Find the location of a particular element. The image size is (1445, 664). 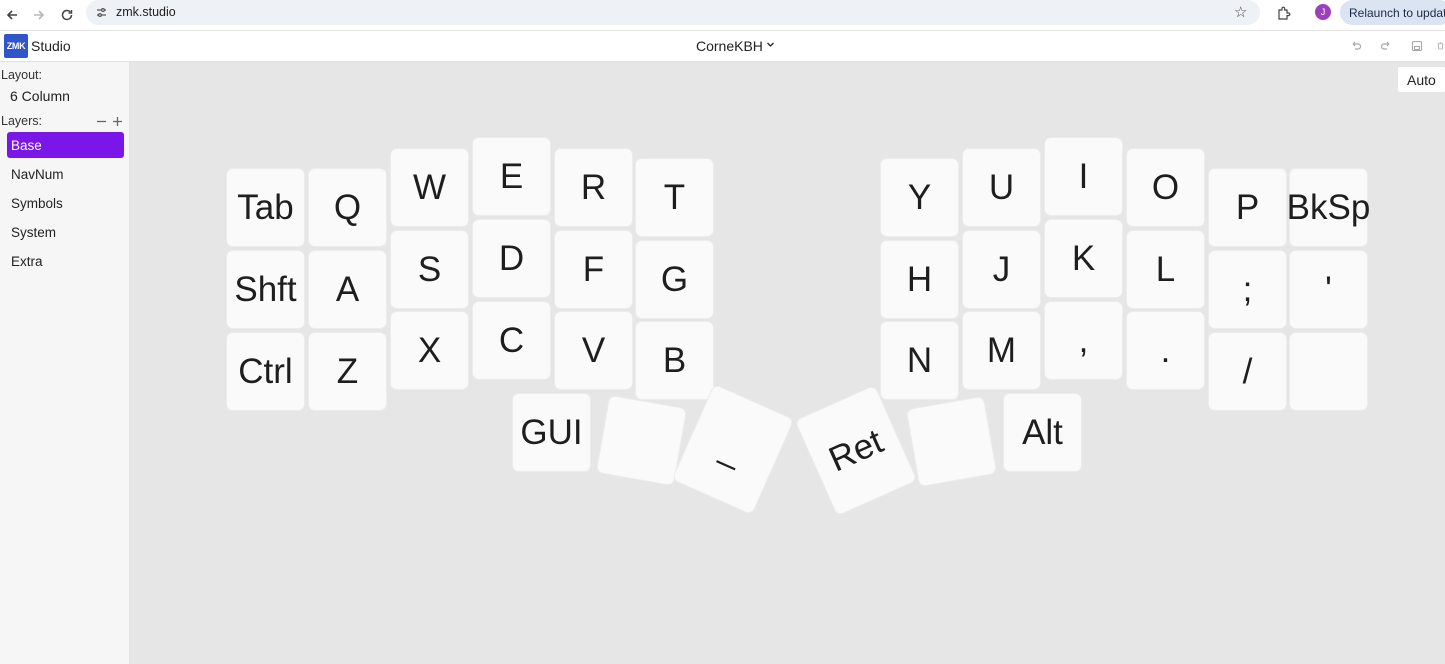

key: Alt is located at coordinates (1042, 432).